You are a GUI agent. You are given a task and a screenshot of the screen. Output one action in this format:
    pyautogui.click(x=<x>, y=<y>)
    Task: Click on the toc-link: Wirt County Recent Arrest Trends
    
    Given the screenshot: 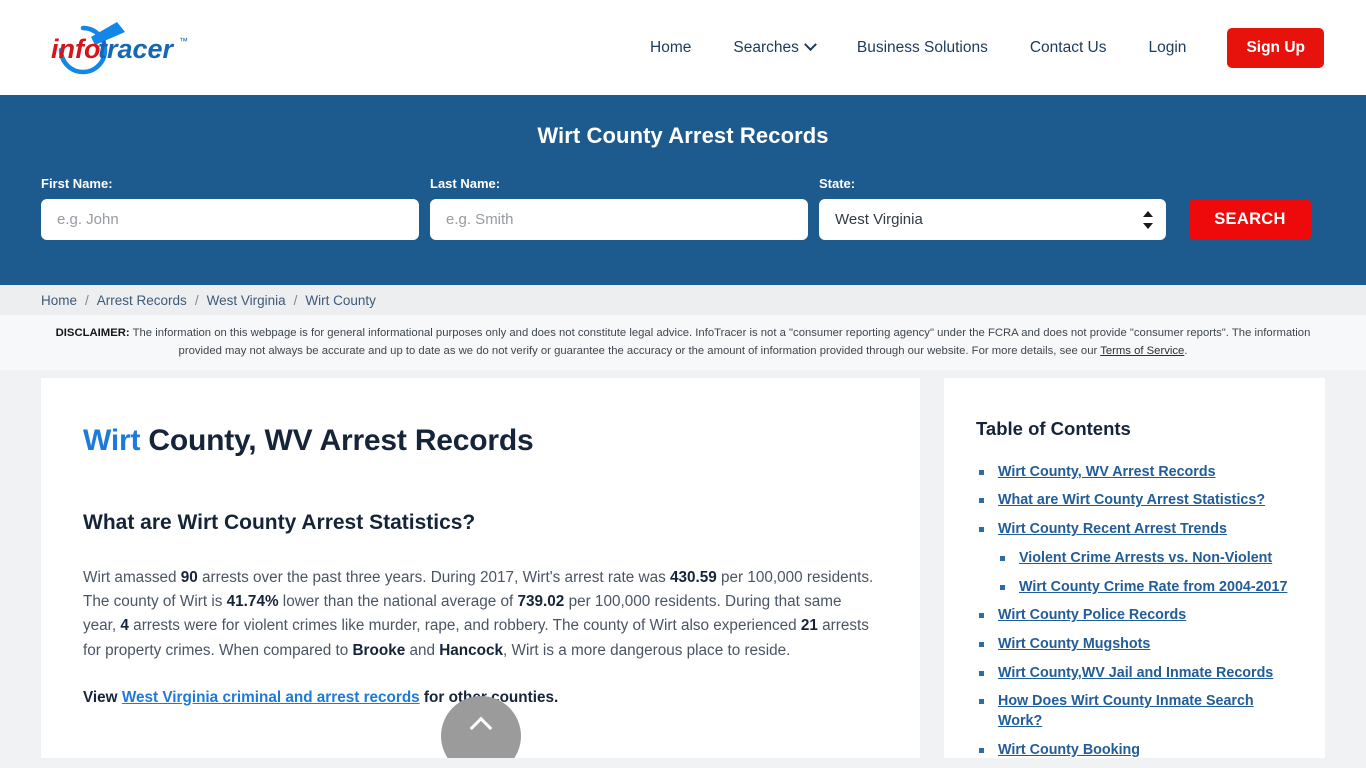 What is the action you would take?
    pyautogui.click(x=1112, y=529)
    